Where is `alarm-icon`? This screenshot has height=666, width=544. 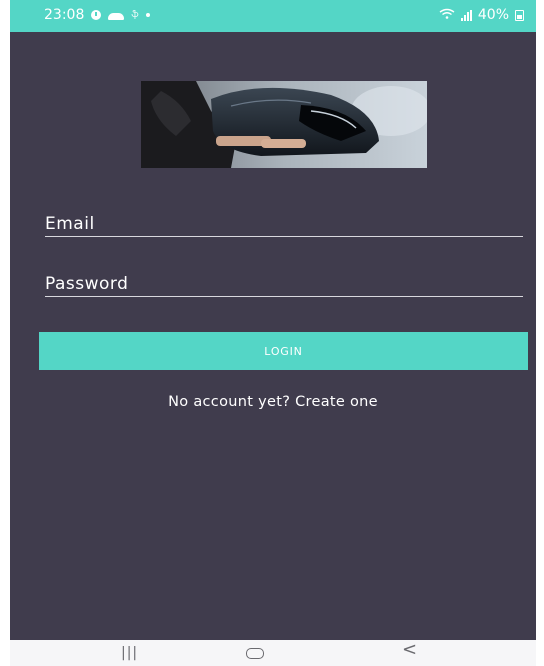 alarm-icon is located at coordinates (96, 15).